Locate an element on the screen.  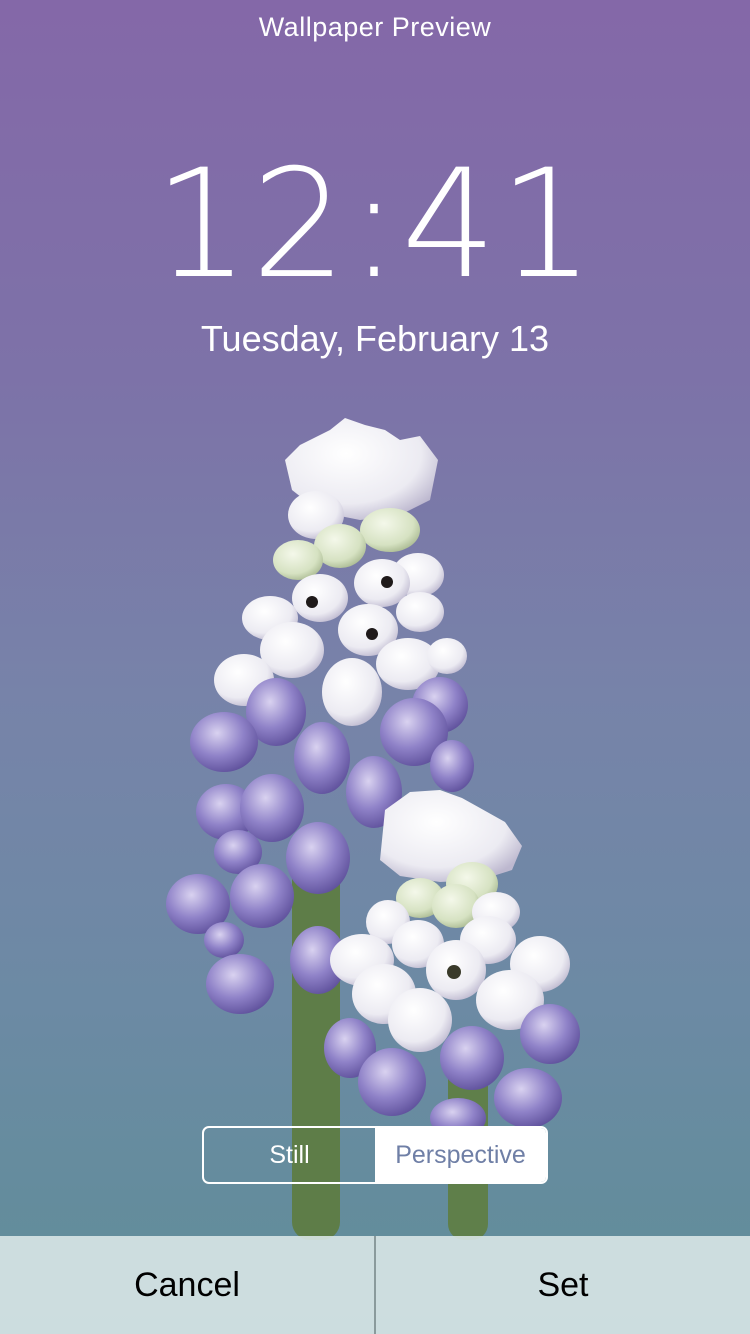
mode-option-perspective: Perspective is located at coordinates (460, 1155).